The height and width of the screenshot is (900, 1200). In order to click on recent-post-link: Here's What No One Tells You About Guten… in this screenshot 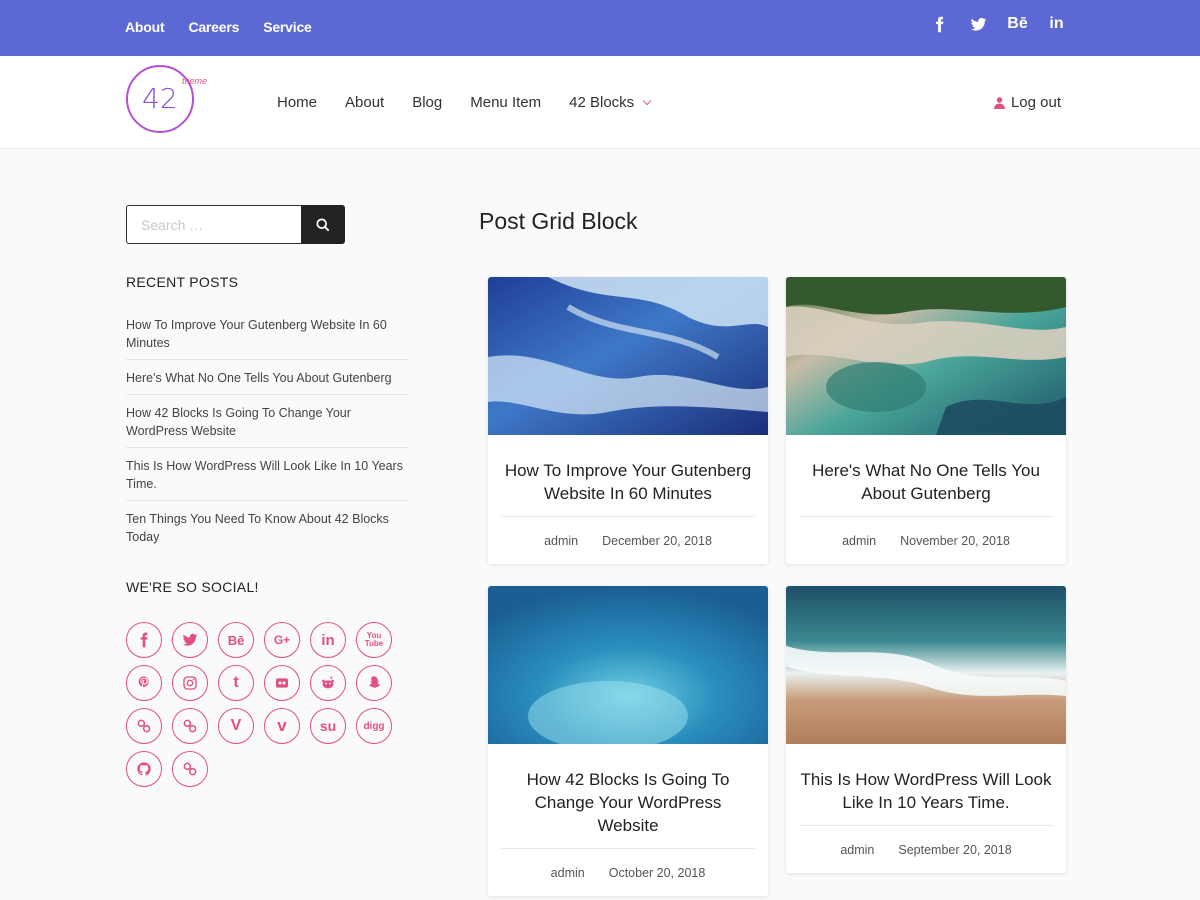, I will do `click(267, 382)`.